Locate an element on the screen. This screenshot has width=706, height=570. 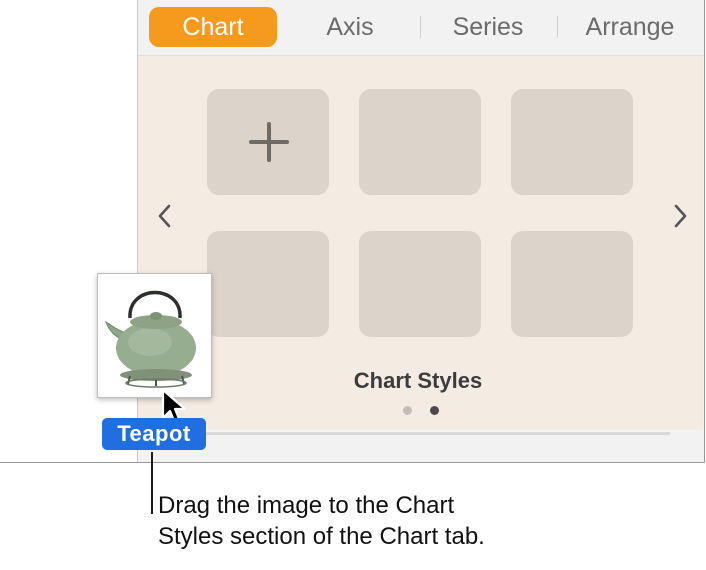
add-chart-style-button is located at coordinates (268, 142).